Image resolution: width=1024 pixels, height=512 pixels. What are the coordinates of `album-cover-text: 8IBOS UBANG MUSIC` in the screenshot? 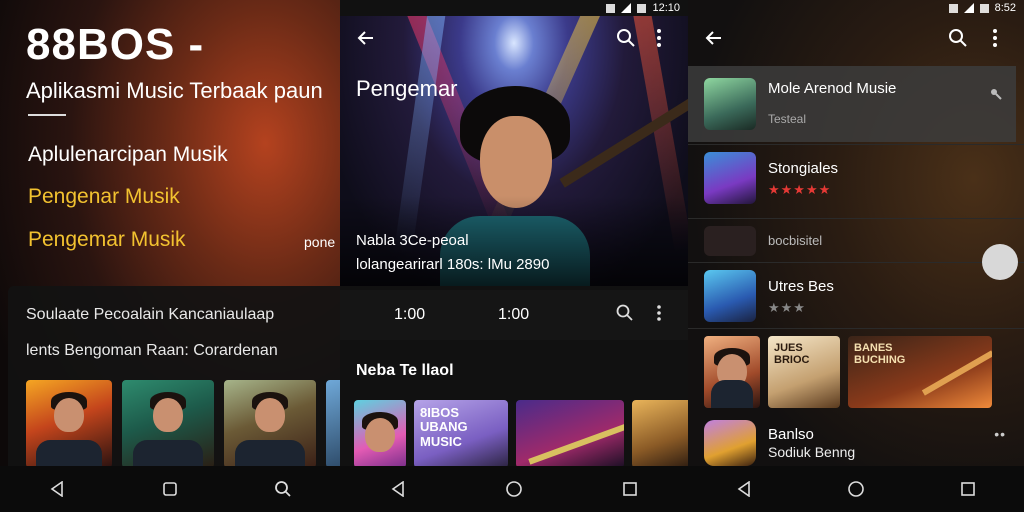 It's located at (444, 427).